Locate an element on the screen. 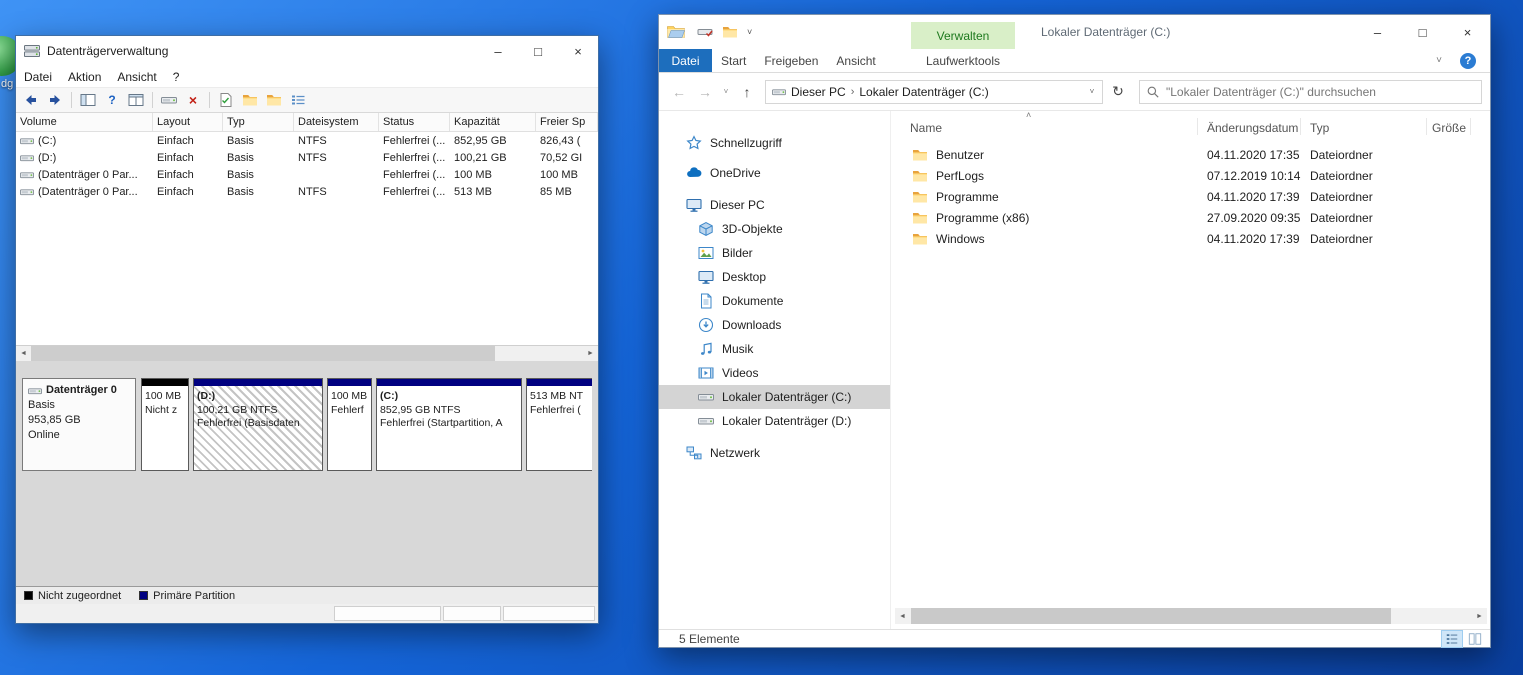 This screenshot has height=675, width=1523. column-header-freier-speicher: Freier Sp is located at coordinates (567, 122).